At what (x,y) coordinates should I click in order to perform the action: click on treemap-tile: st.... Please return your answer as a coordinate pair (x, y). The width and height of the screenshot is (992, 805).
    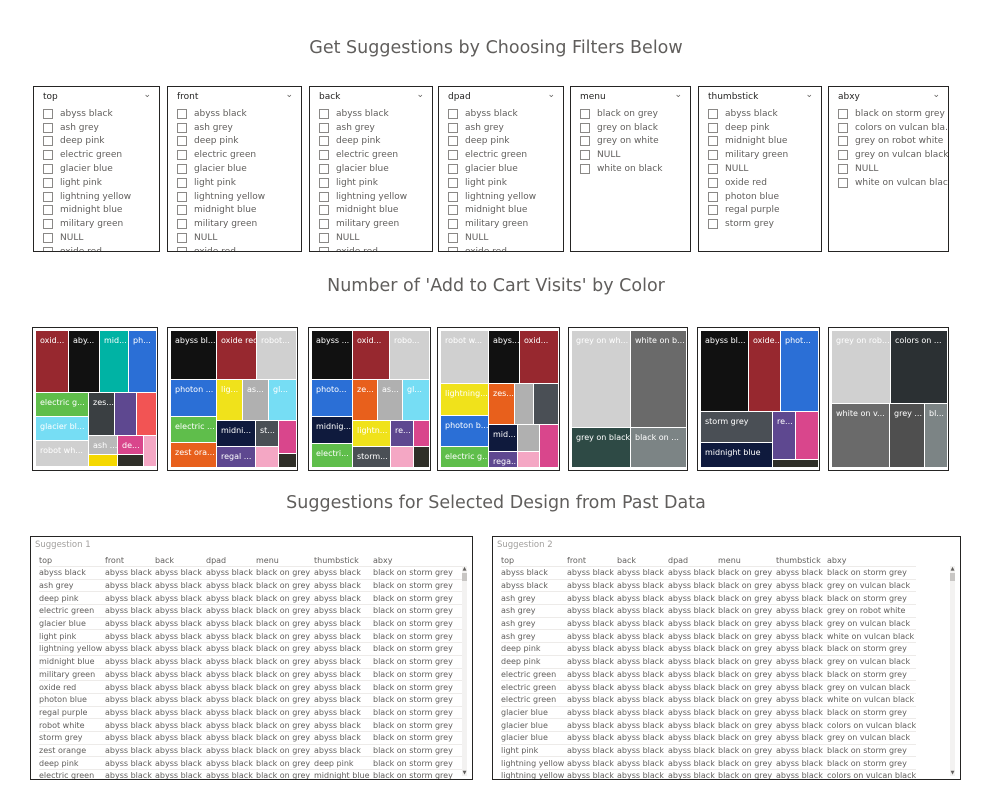
    Looking at the image, I should click on (267, 433).